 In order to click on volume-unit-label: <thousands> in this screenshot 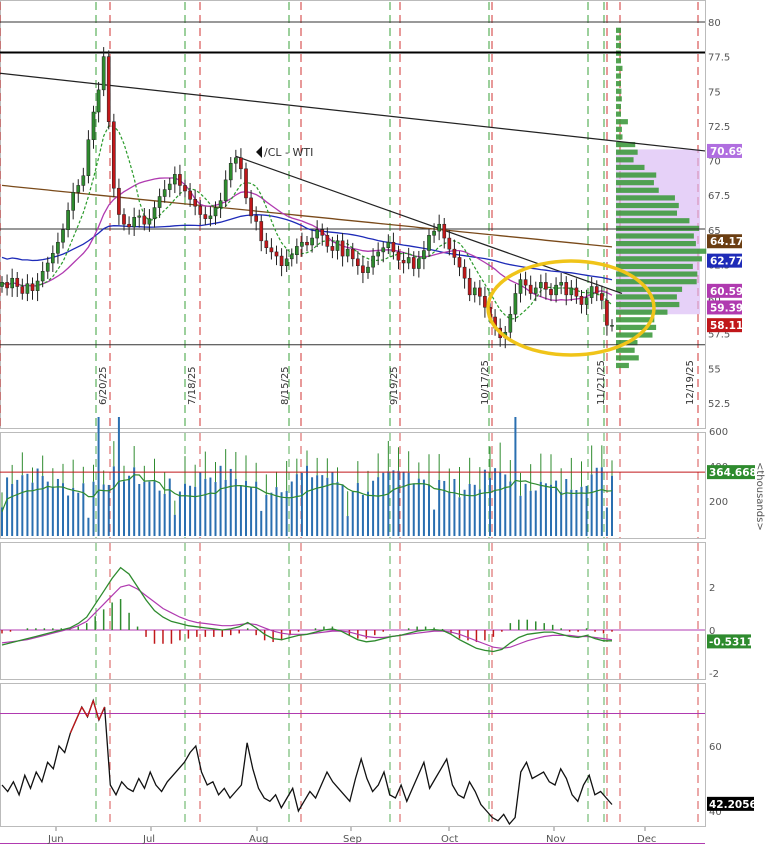, I will do `click(759, 496)`.